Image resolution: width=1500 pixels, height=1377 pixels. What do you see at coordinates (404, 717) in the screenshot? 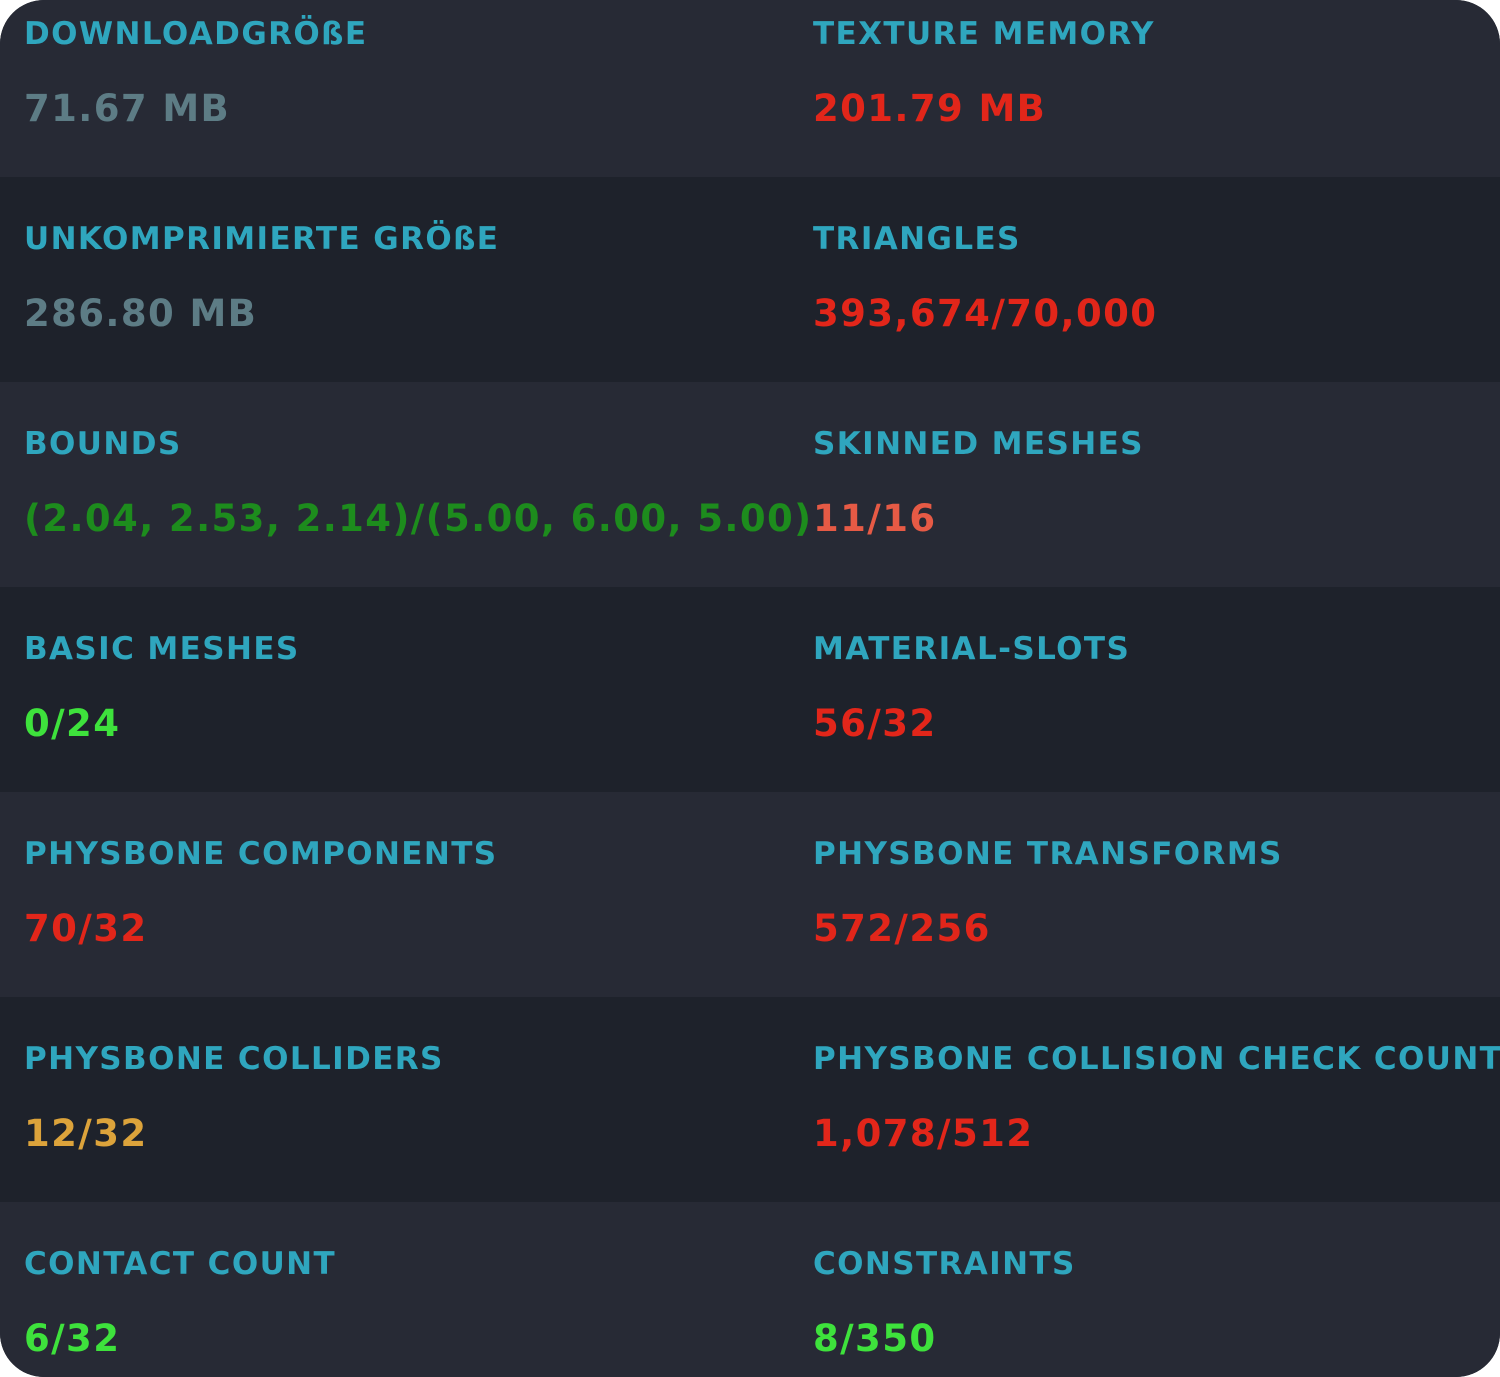
I see `stat-basic-meshes: BASIC MESHES 0/24` at bounding box center [404, 717].